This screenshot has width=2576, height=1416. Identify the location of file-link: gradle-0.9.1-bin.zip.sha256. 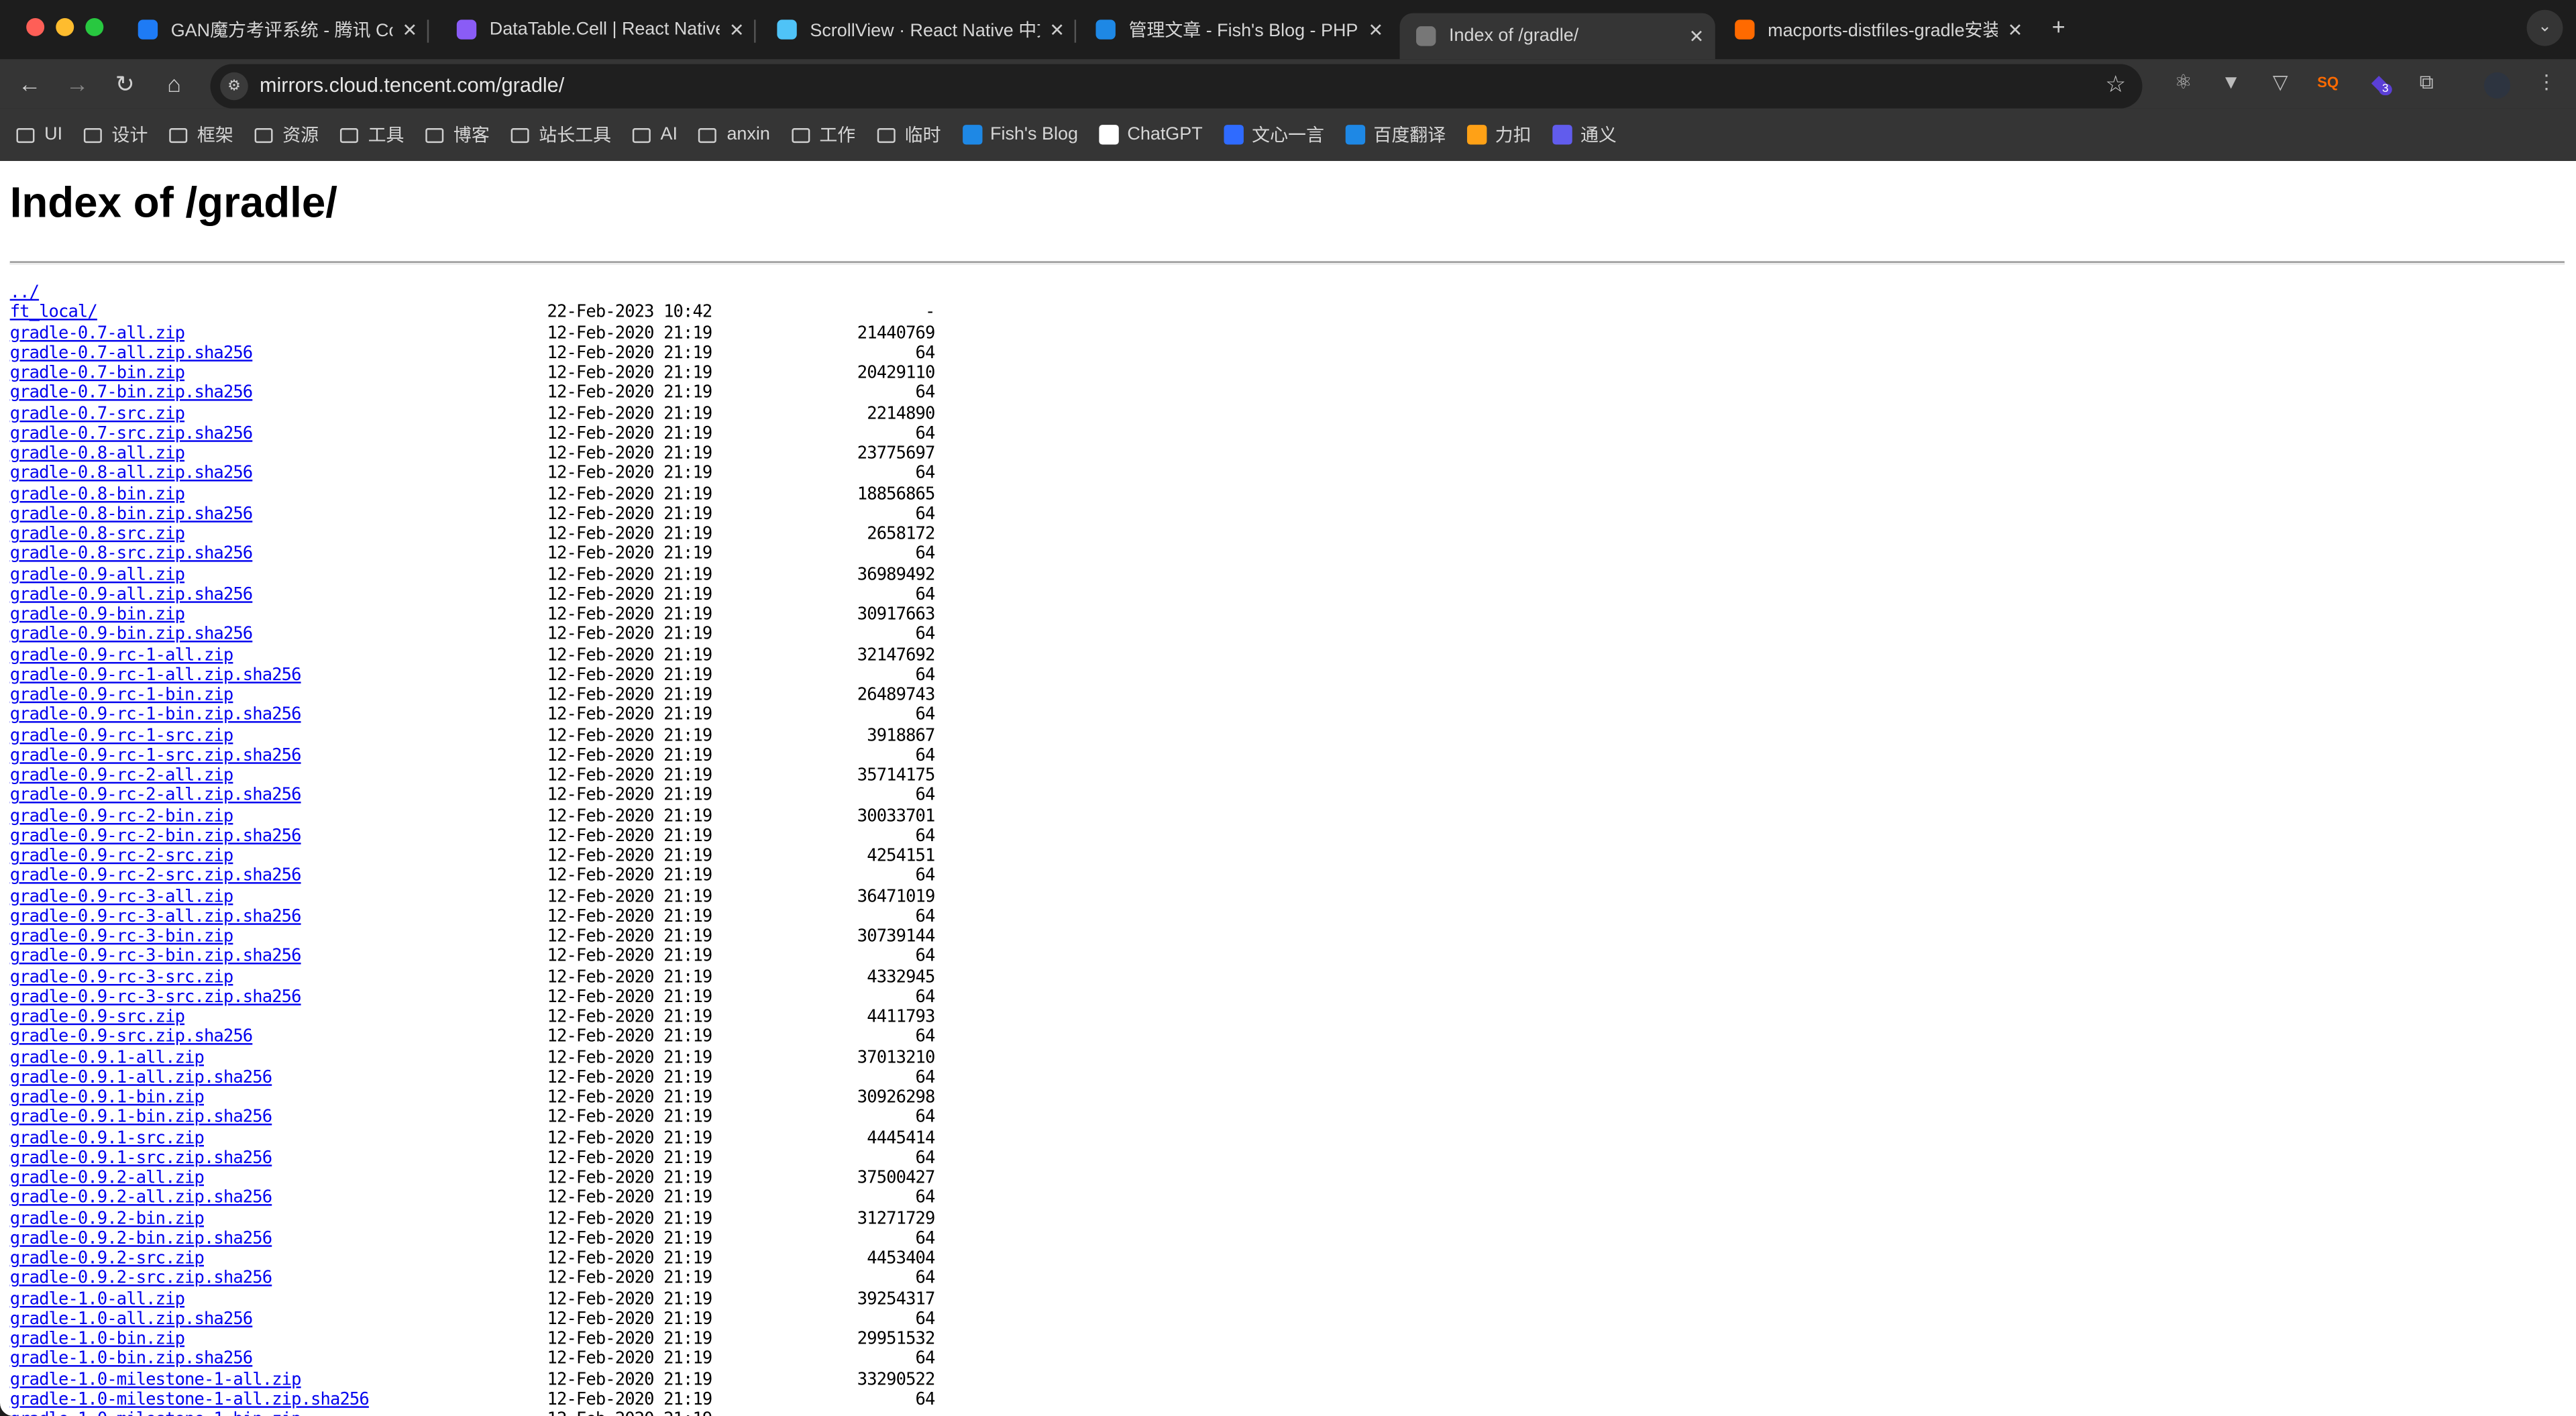
(141, 1117).